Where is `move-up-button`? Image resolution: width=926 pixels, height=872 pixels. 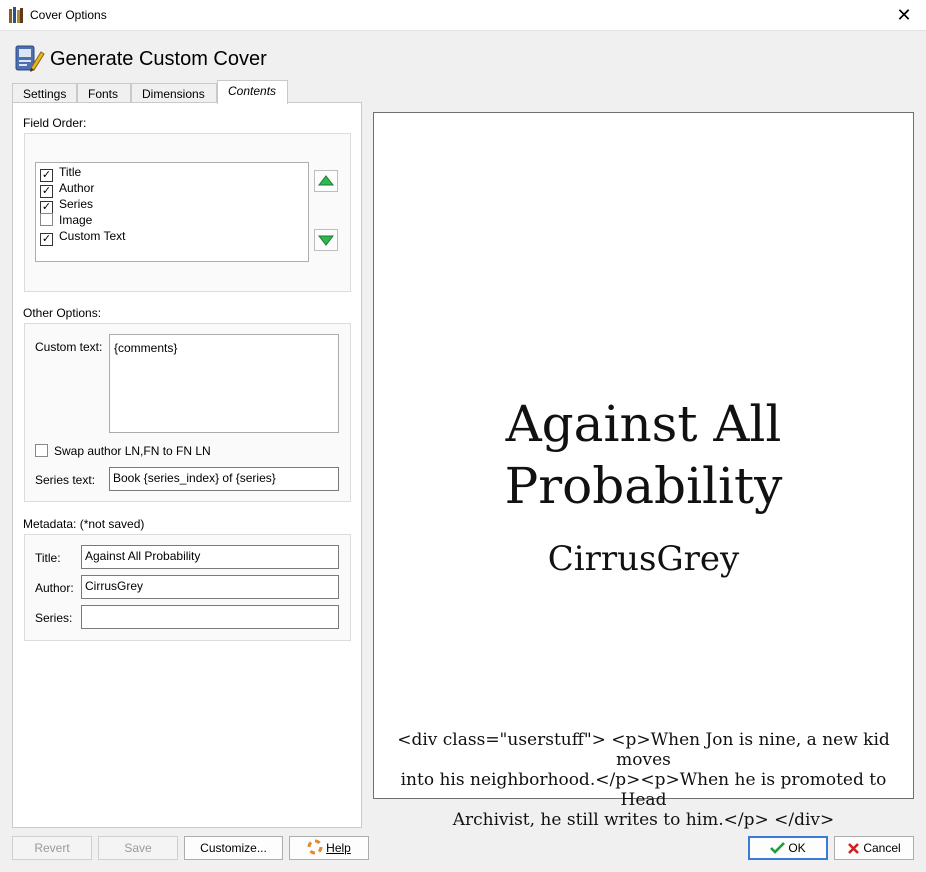 move-up-button is located at coordinates (326, 181).